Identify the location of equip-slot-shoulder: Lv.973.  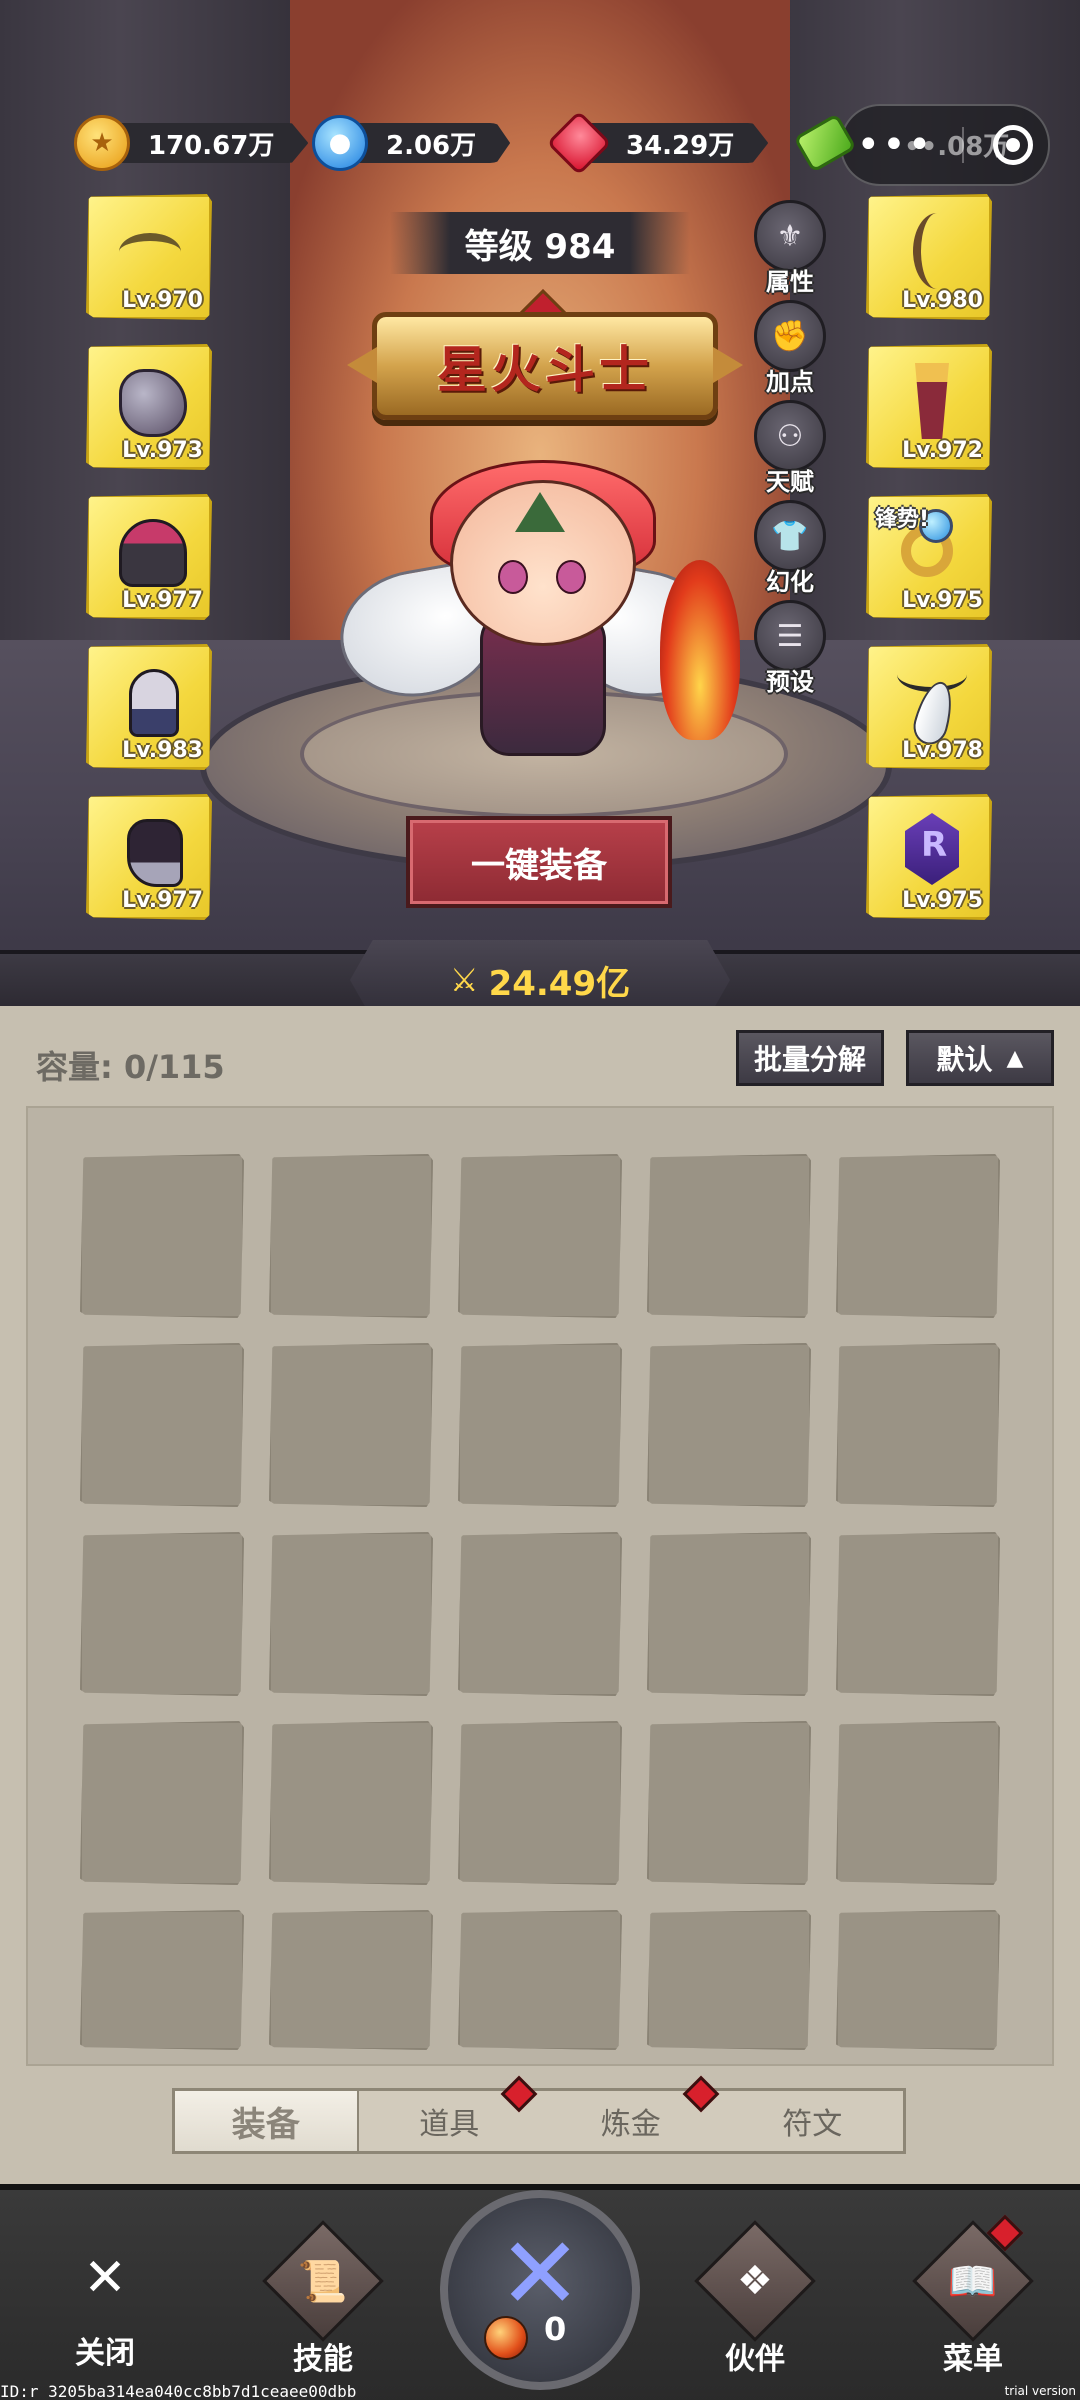
(149, 407).